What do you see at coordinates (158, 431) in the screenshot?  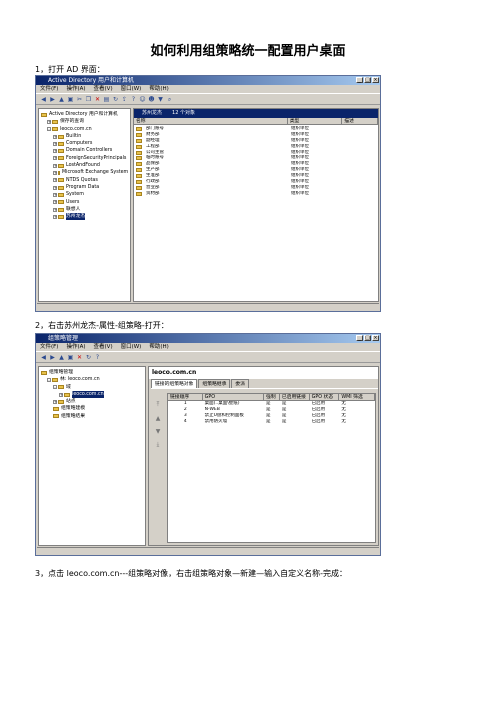 I see `move-down-icon: ▼` at bounding box center [158, 431].